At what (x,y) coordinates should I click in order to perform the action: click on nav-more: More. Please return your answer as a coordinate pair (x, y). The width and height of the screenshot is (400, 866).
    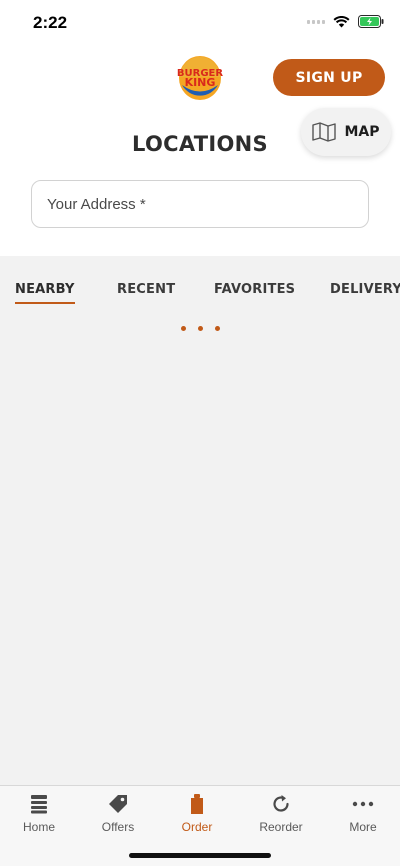
    Looking at the image, I should click on (361, 813).